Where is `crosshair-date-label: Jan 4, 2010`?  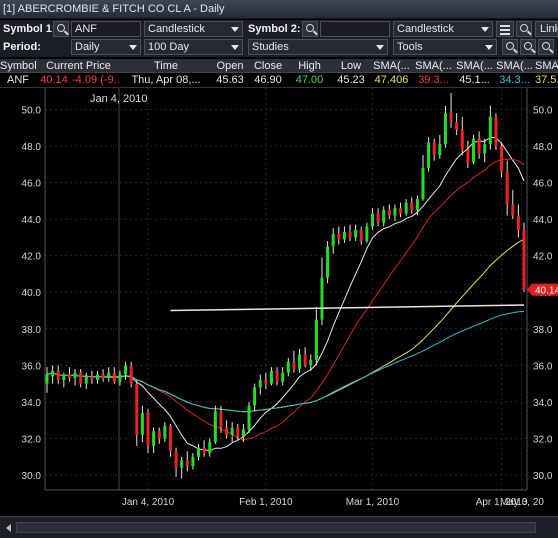
crosshair-date-label: Jan 4, 2010 is located at coordinates (119, 99).